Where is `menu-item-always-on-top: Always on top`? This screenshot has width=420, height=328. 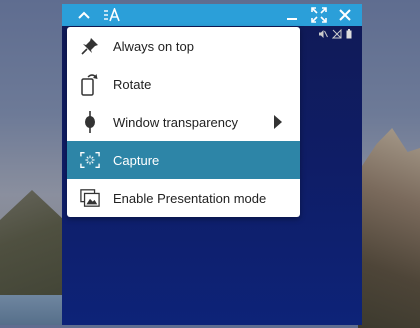 menu-item-always-on-top: Always on top is located at coordinates (183, 46).